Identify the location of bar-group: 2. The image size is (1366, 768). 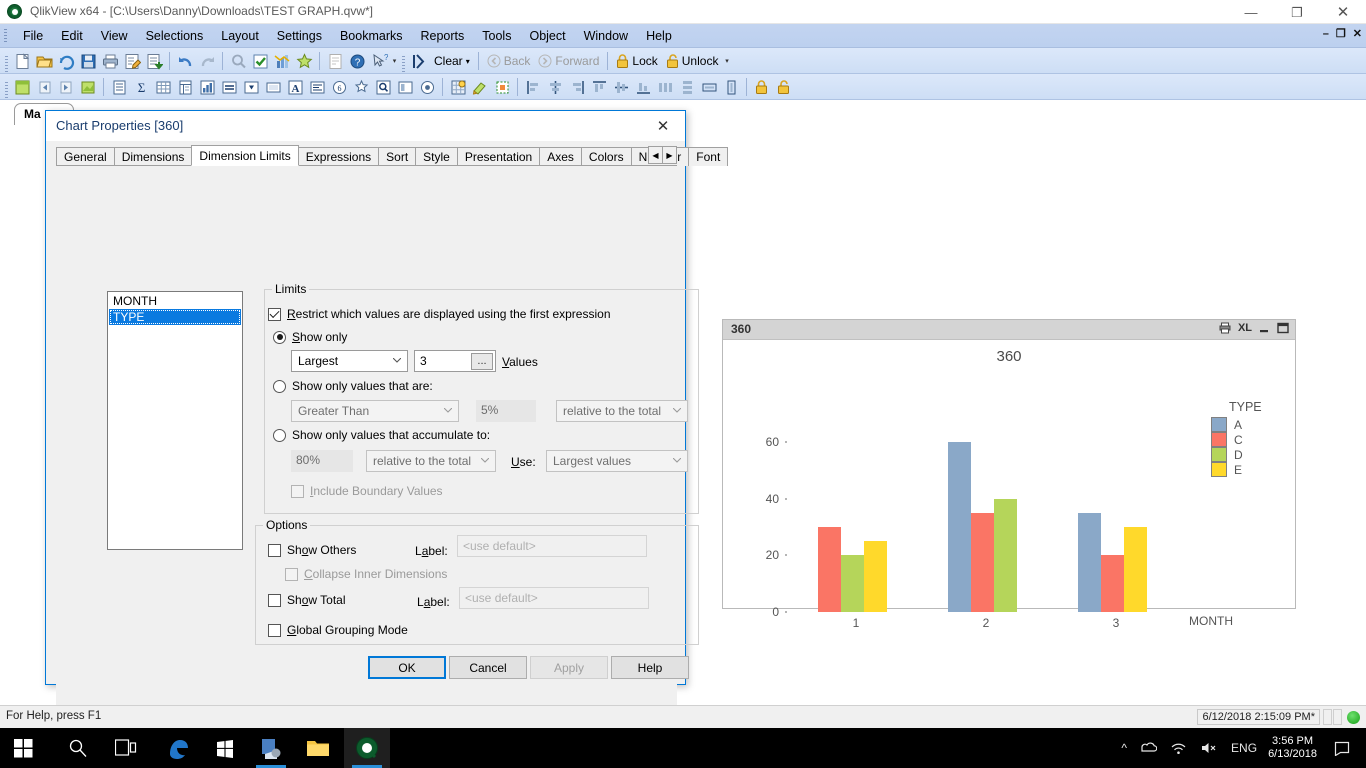
(986, 536).